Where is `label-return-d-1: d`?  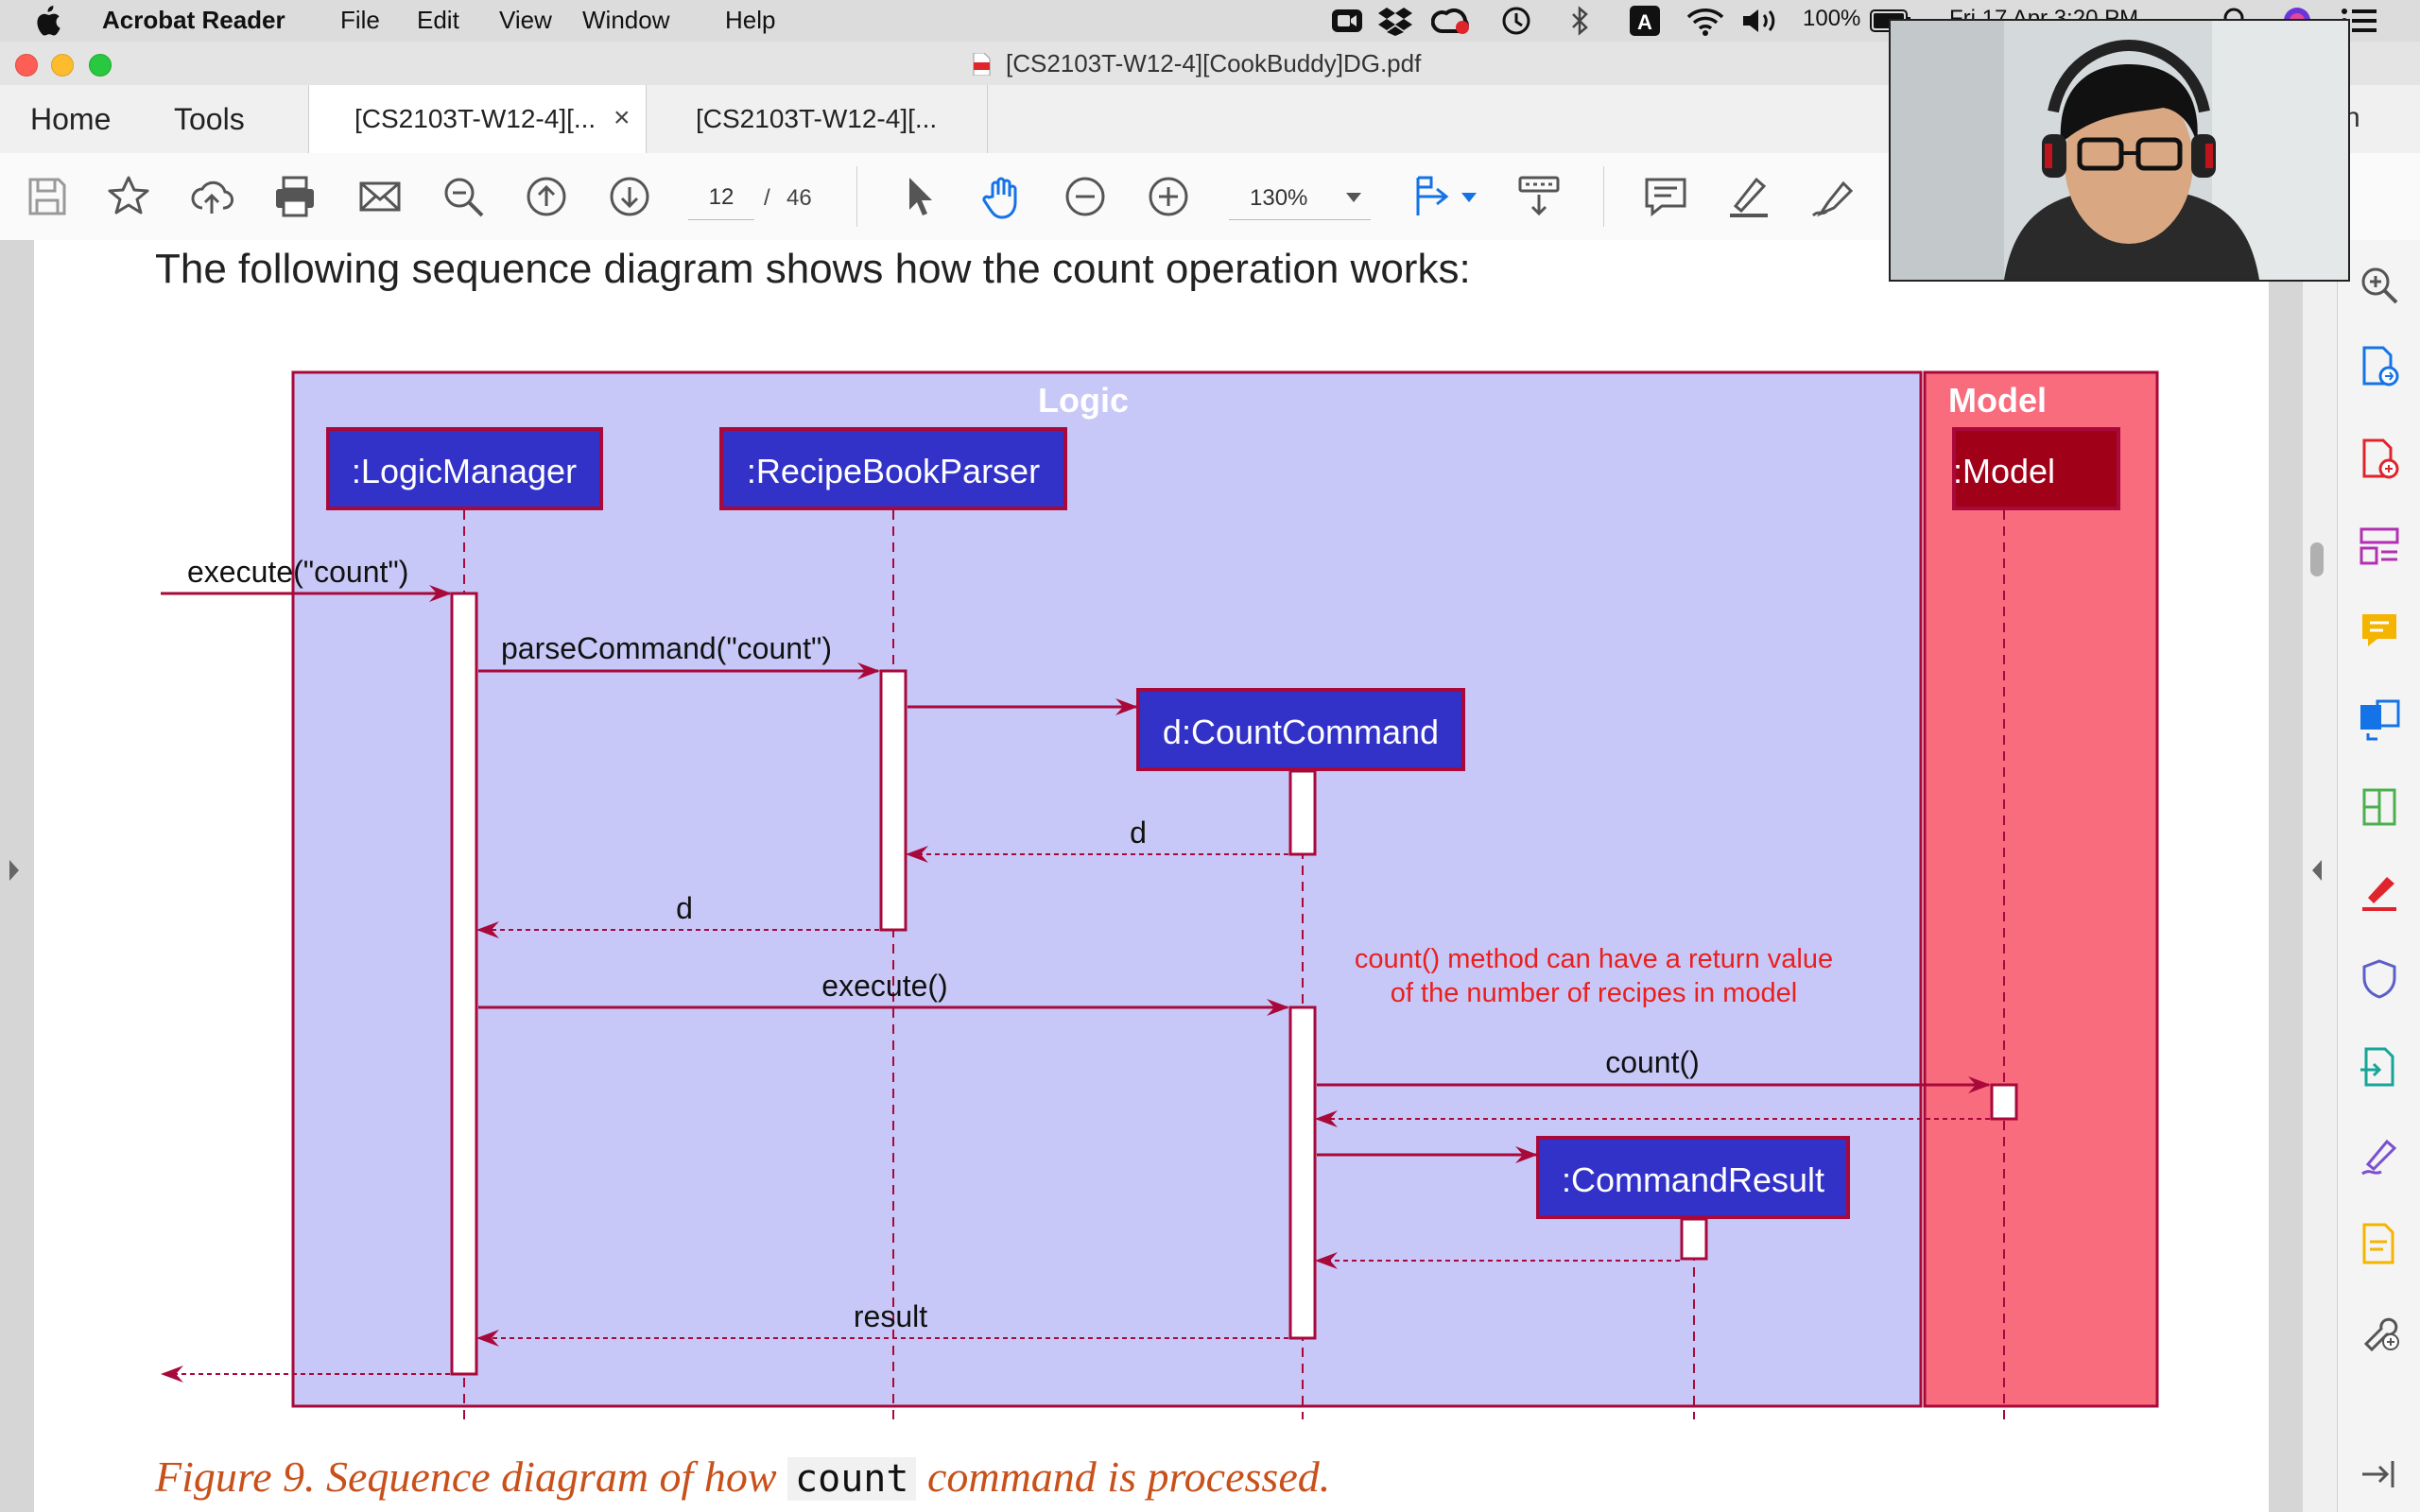 label-return-d-1: d is located at coordinates (1139, 833).